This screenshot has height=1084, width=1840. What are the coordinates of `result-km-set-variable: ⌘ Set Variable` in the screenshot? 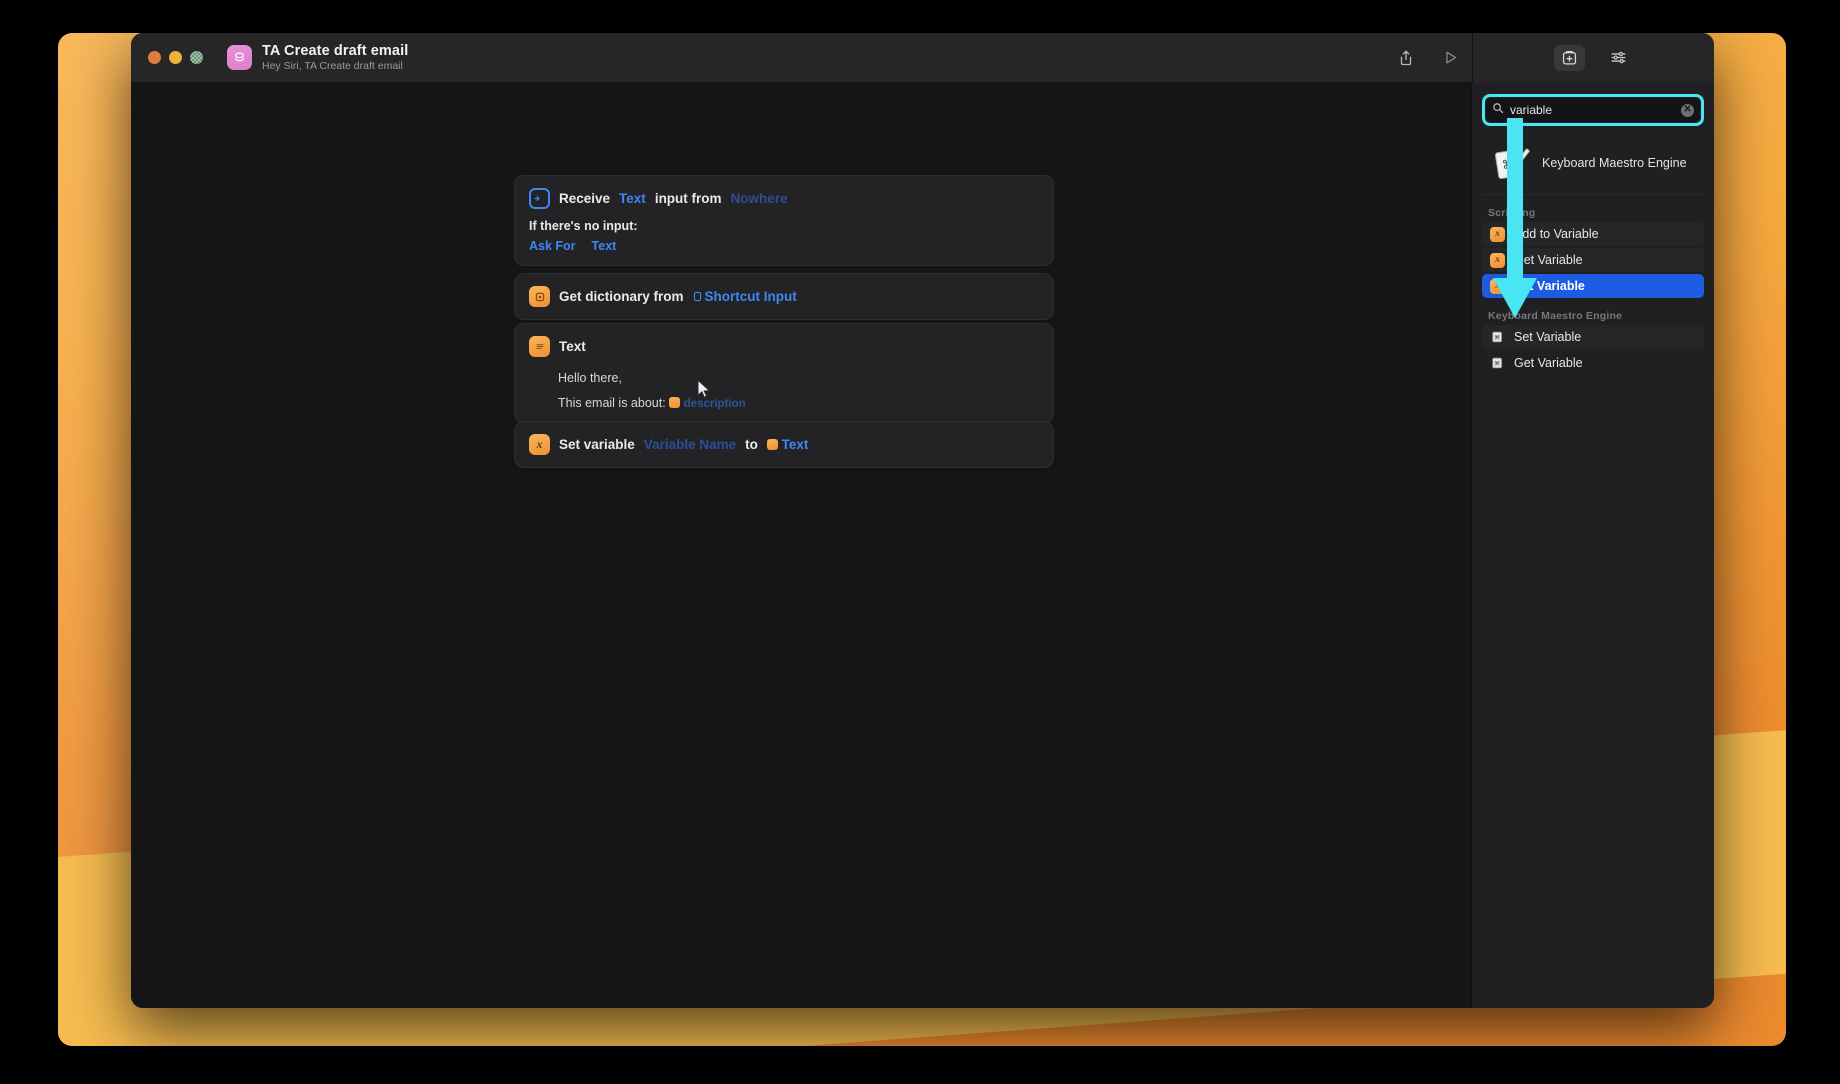 It's located at (1593, 337).